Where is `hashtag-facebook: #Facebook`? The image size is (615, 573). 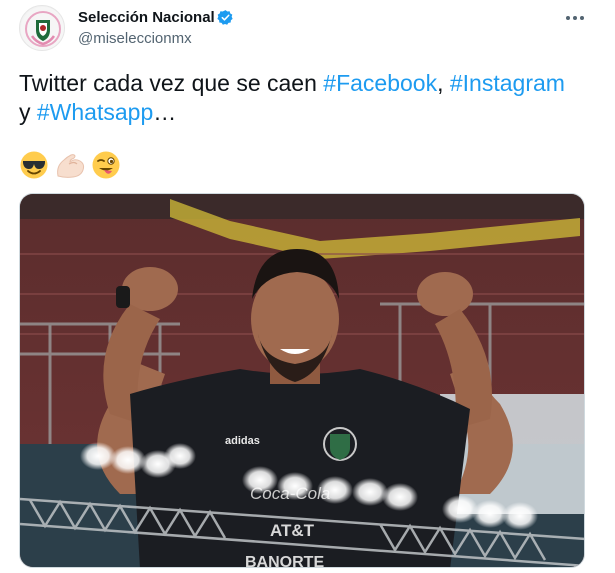 hashtag-facebook: #Facebook is located at coordinates (380, 83).